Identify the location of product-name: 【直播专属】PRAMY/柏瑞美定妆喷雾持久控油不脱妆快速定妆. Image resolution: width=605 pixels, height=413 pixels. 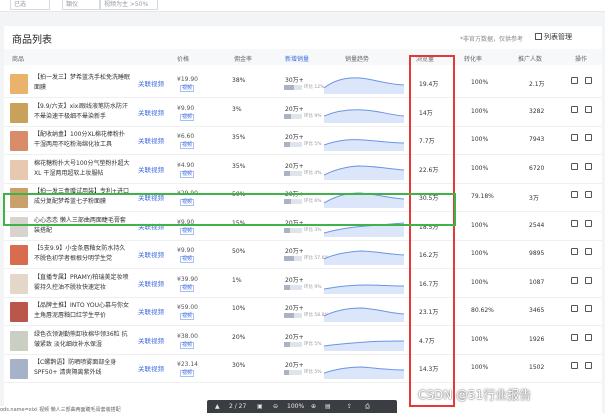
(82, 284).